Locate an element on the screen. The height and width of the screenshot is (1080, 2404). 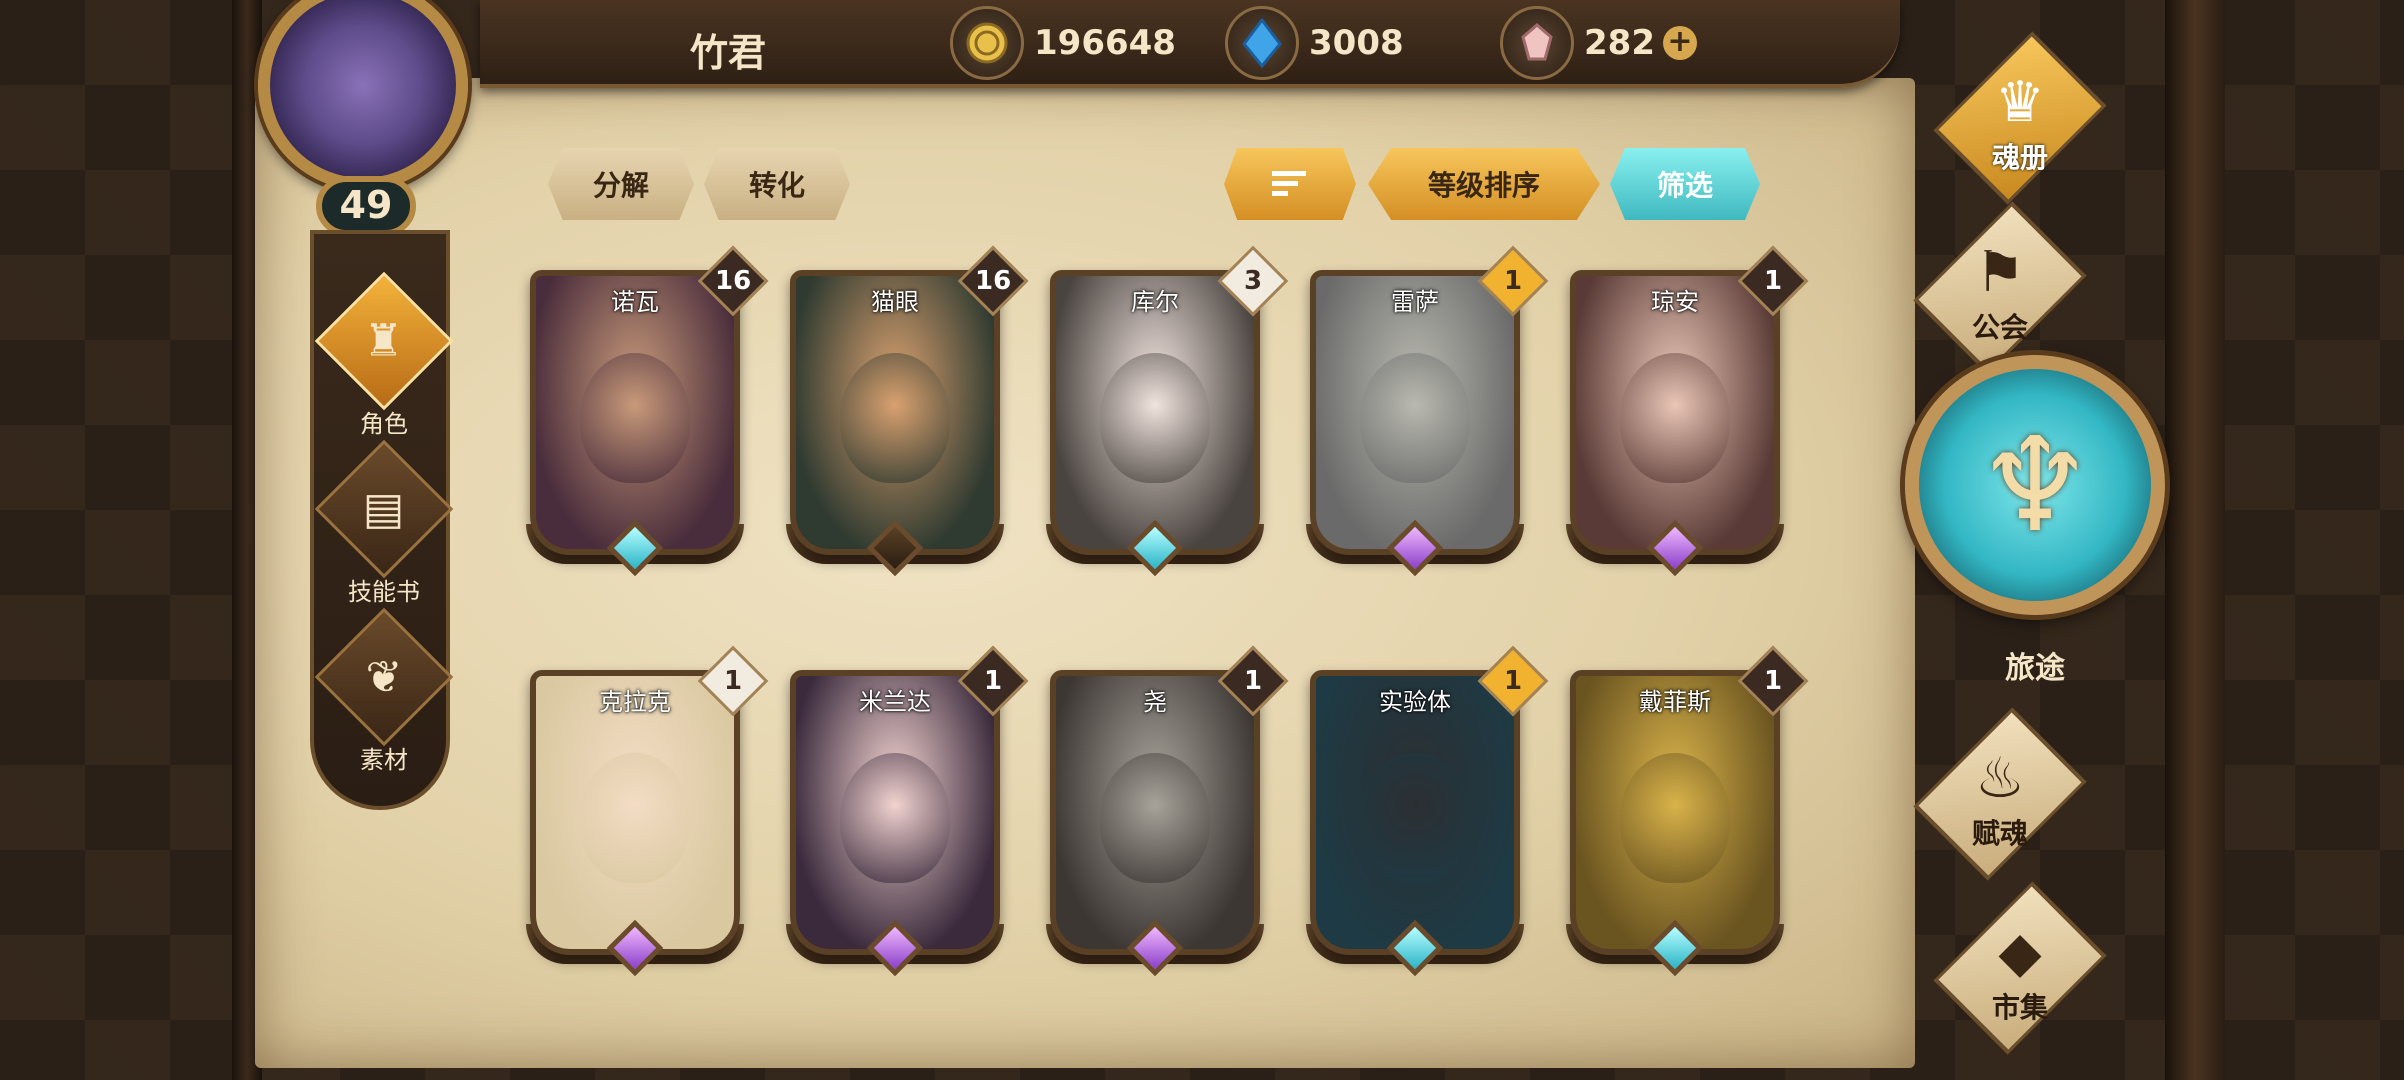
character-card: 库尔 3 is located at coordinates (1167, 411).